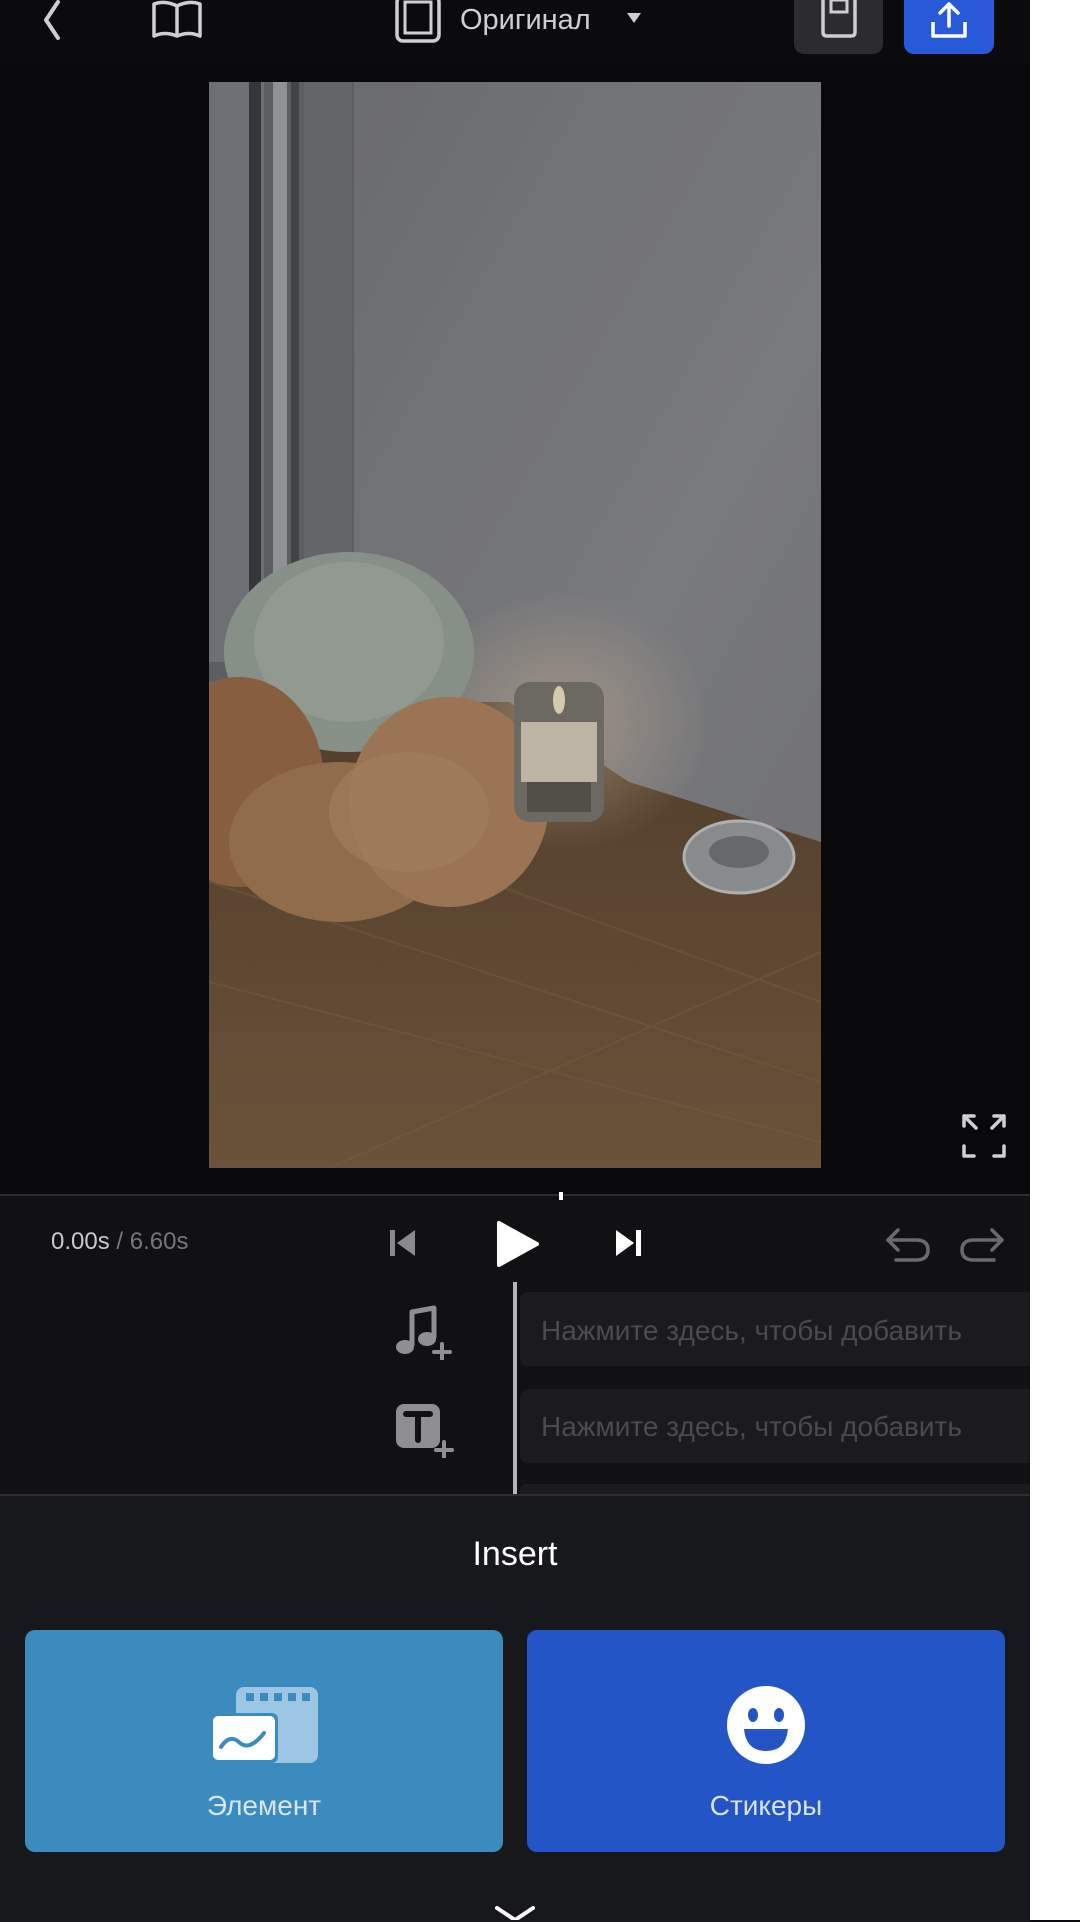 This screenshot has height=1922, width=1080. What do you see at coordinates (1055, 960) in the screenshot?
I see `screen-edge` at bounding box center [1055, 960].